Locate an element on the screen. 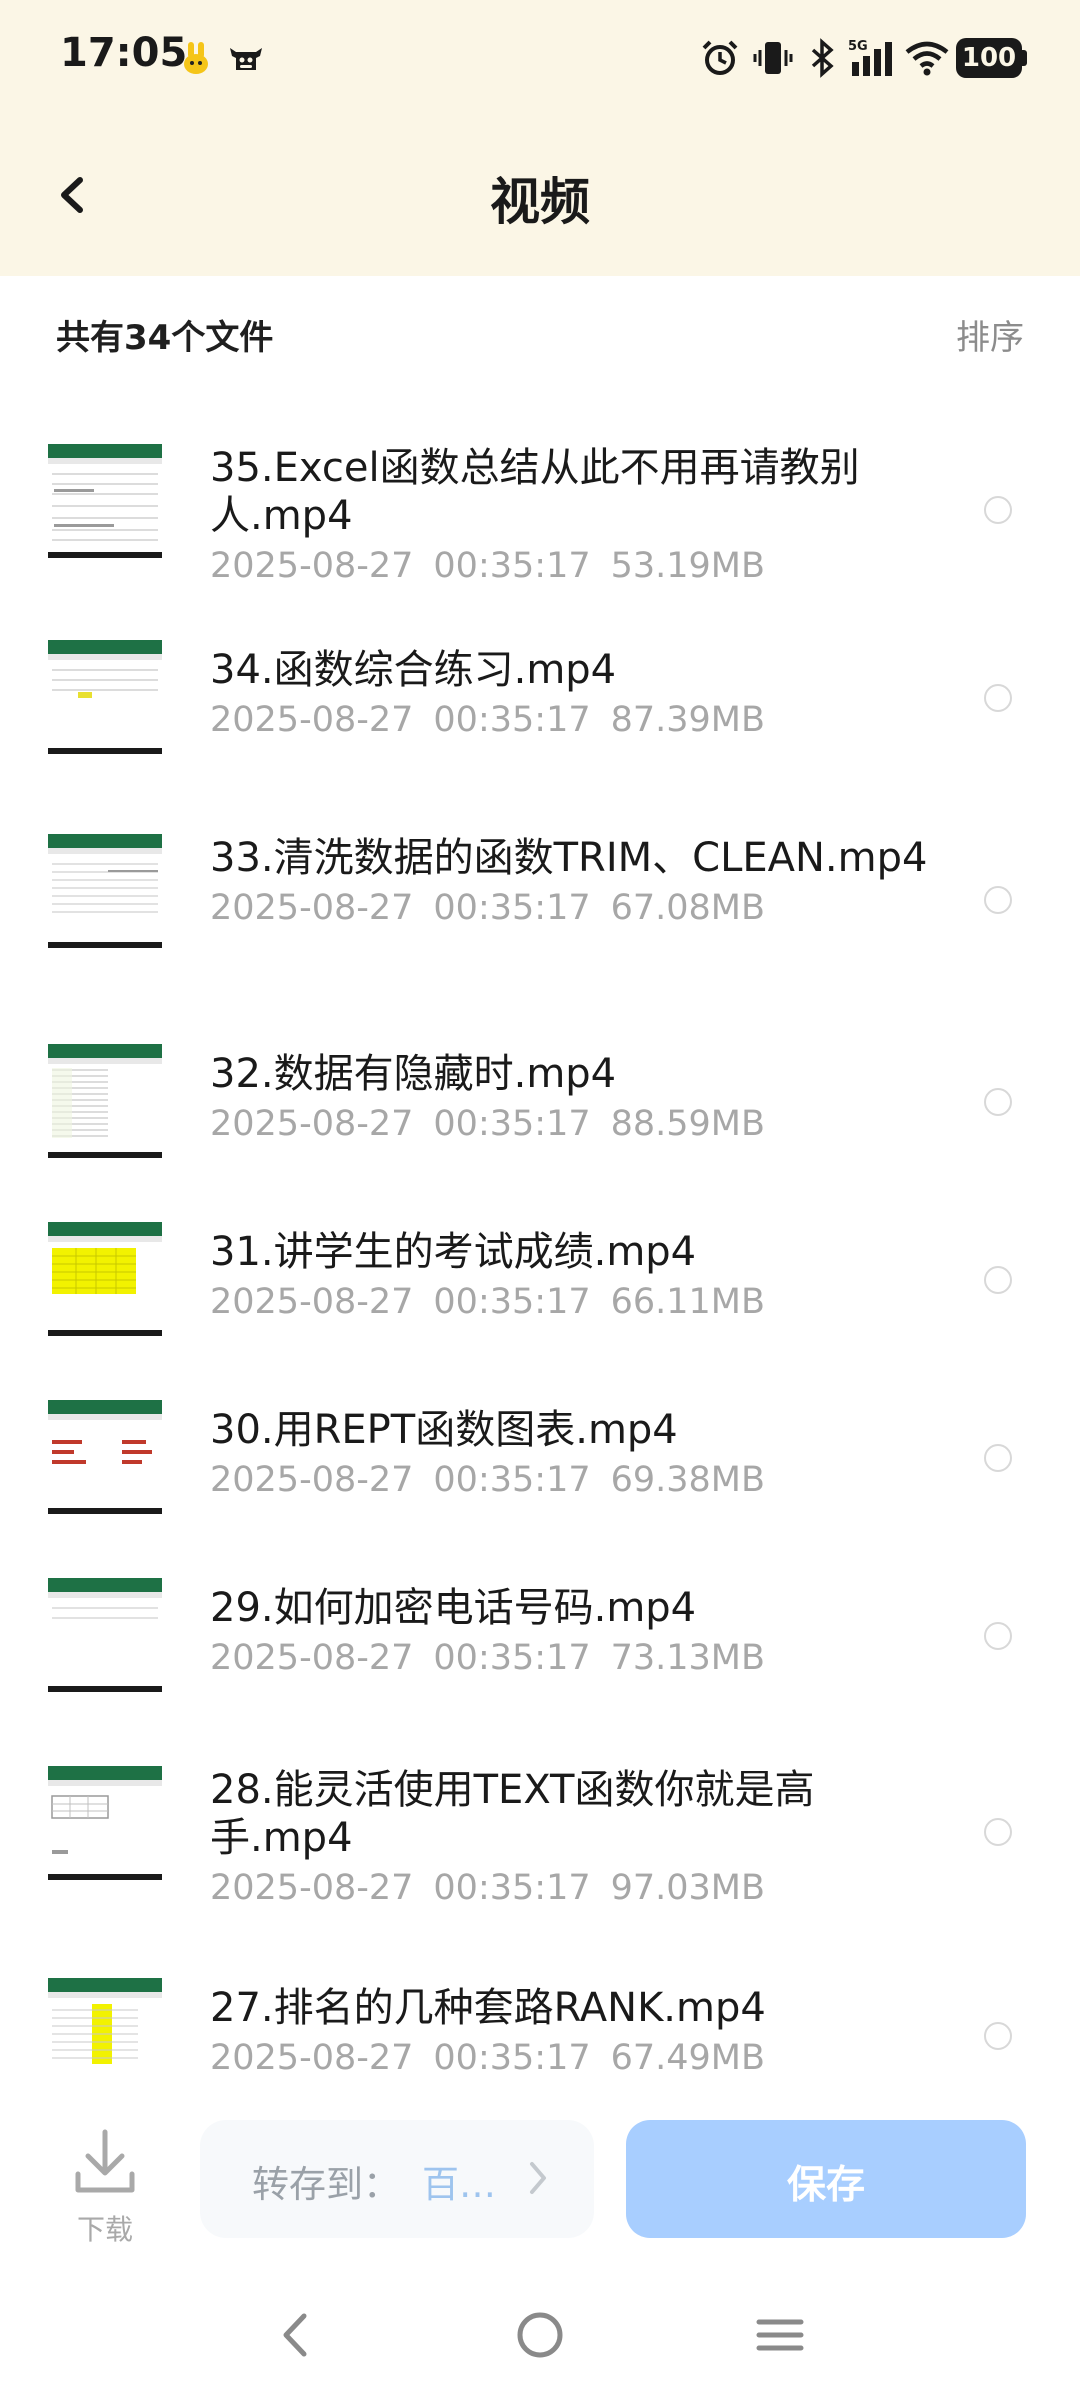 This screenshot has height=2400, width=1080. bluetooth-icon is located at coordinates (822, 58).